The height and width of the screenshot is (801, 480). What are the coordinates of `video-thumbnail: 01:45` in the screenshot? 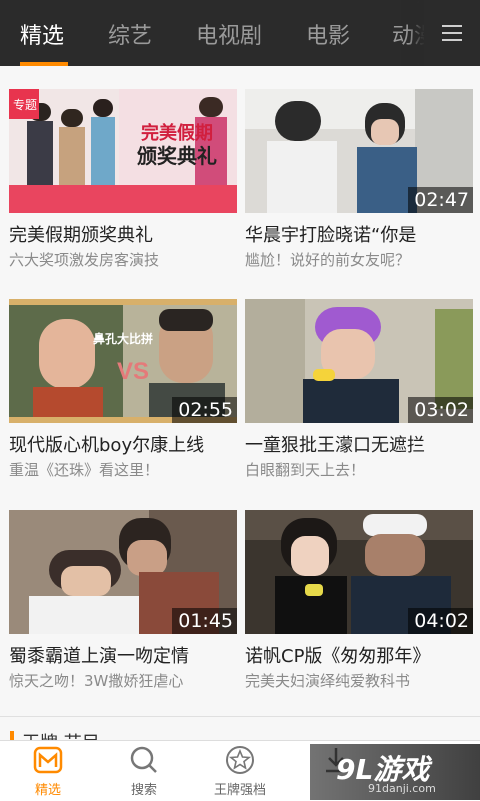 It's located at (123, 572).